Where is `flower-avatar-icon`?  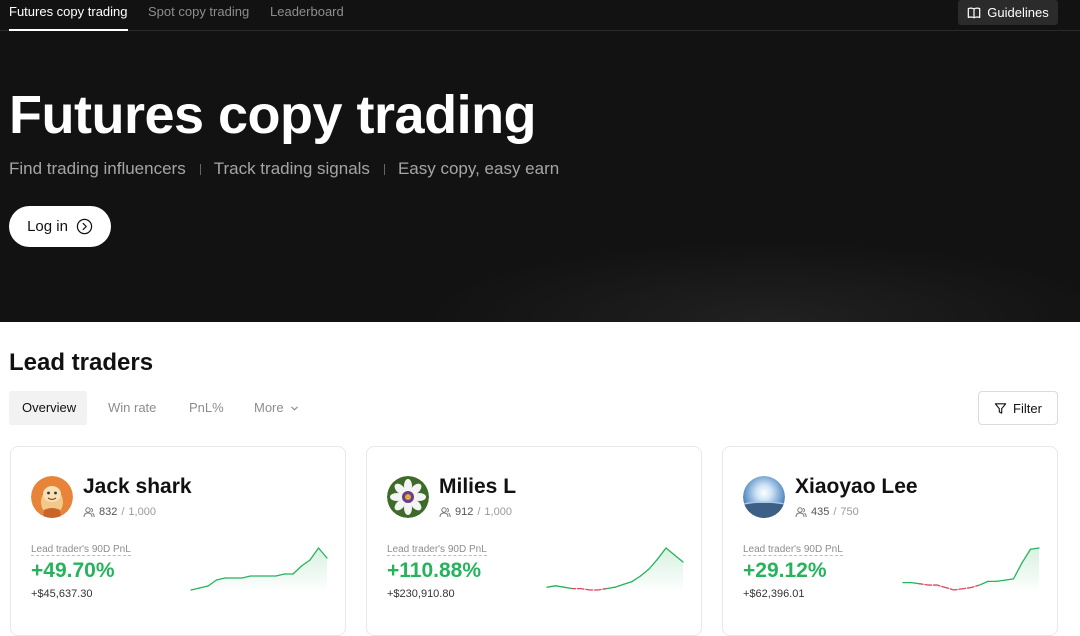
flower-avatar-icon is located at coordinates (408, 497).